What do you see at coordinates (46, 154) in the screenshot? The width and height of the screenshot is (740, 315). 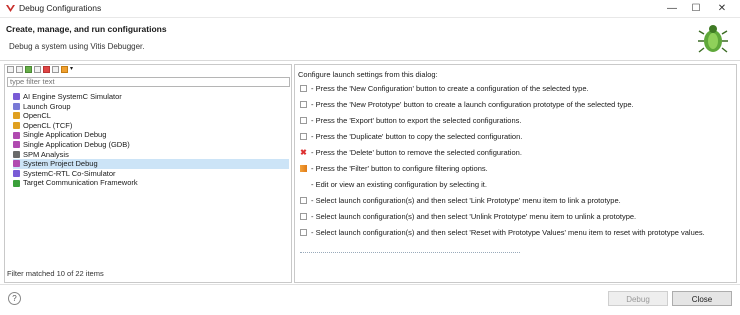 I see `tree-item-label: SPM Analysis` at bounding box center [46, 154].